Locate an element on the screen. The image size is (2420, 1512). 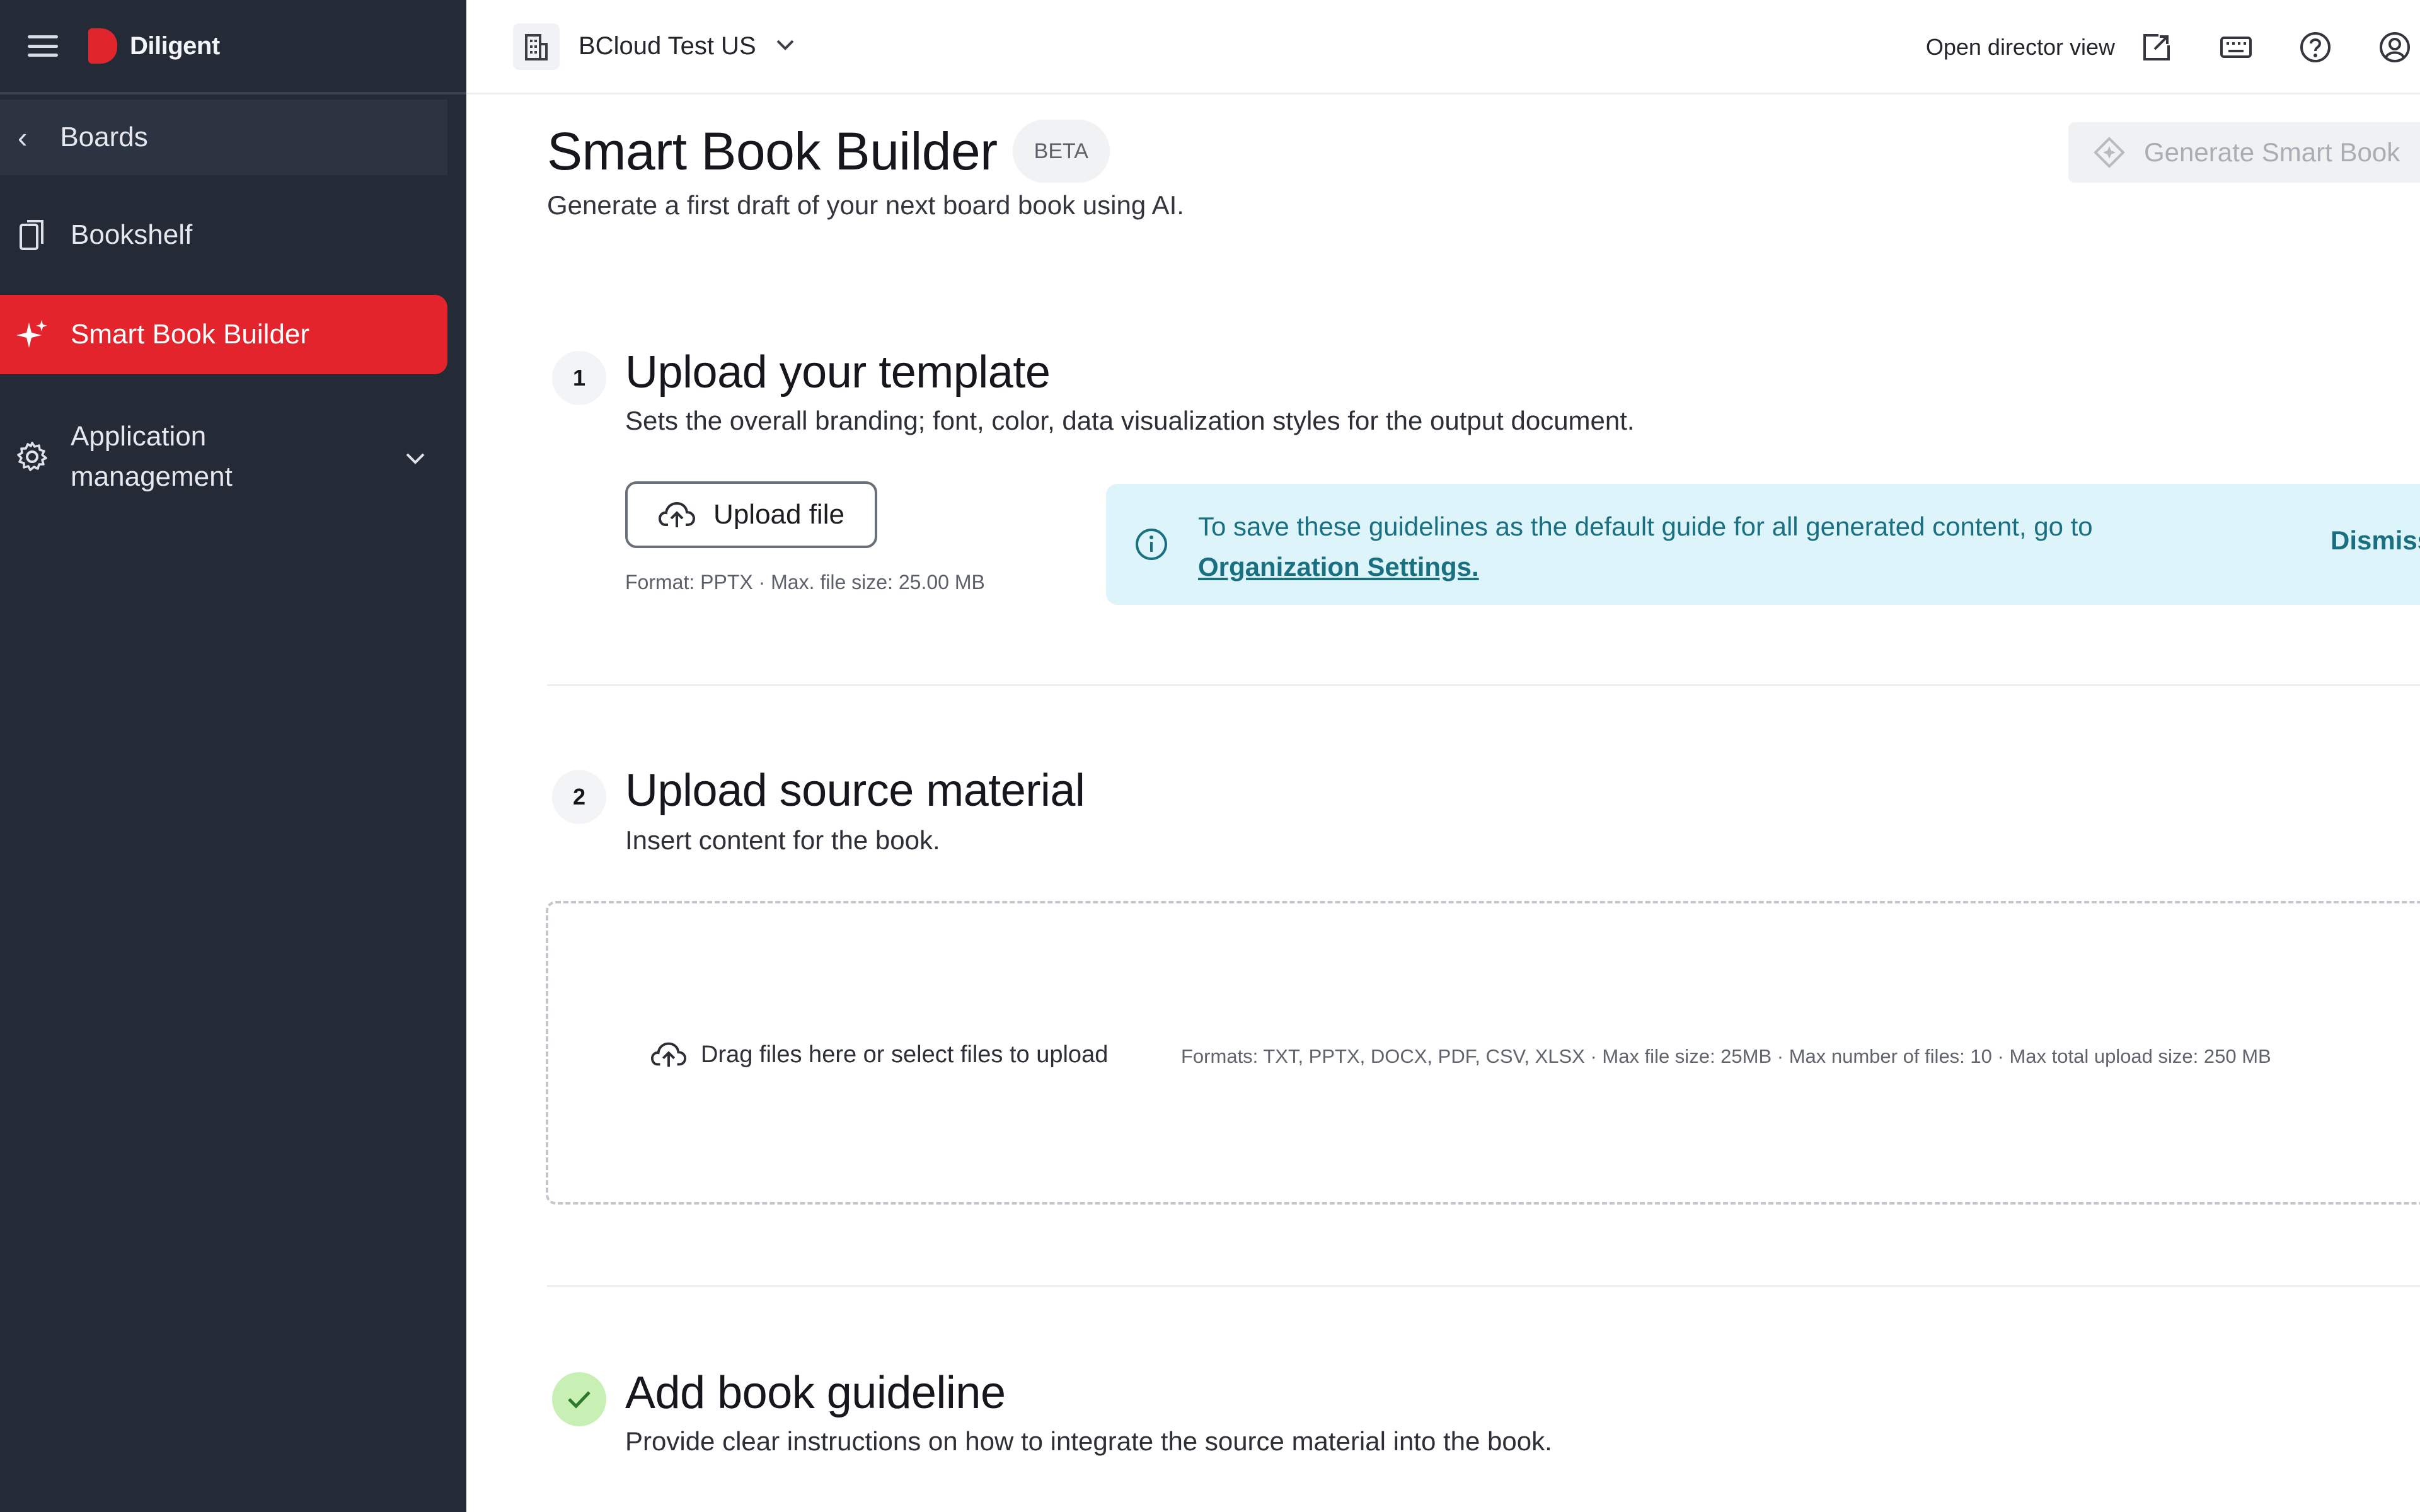
upload-template-button: Upload file is located at coordinates (751, 514).